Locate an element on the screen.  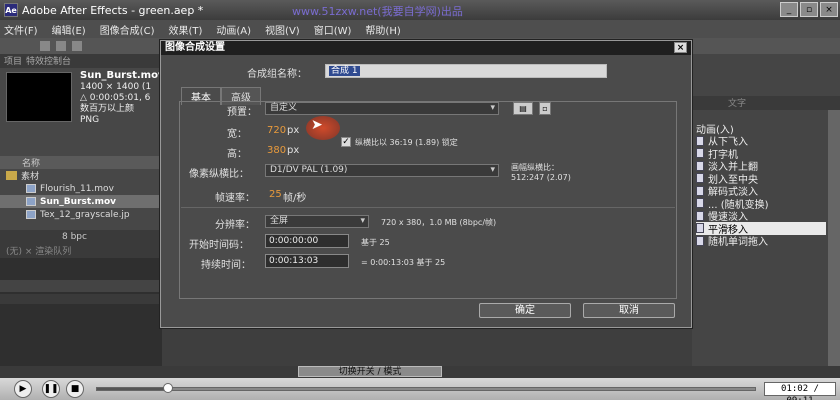
duration-label: 持续时间： is located at coordinates (226, 265).